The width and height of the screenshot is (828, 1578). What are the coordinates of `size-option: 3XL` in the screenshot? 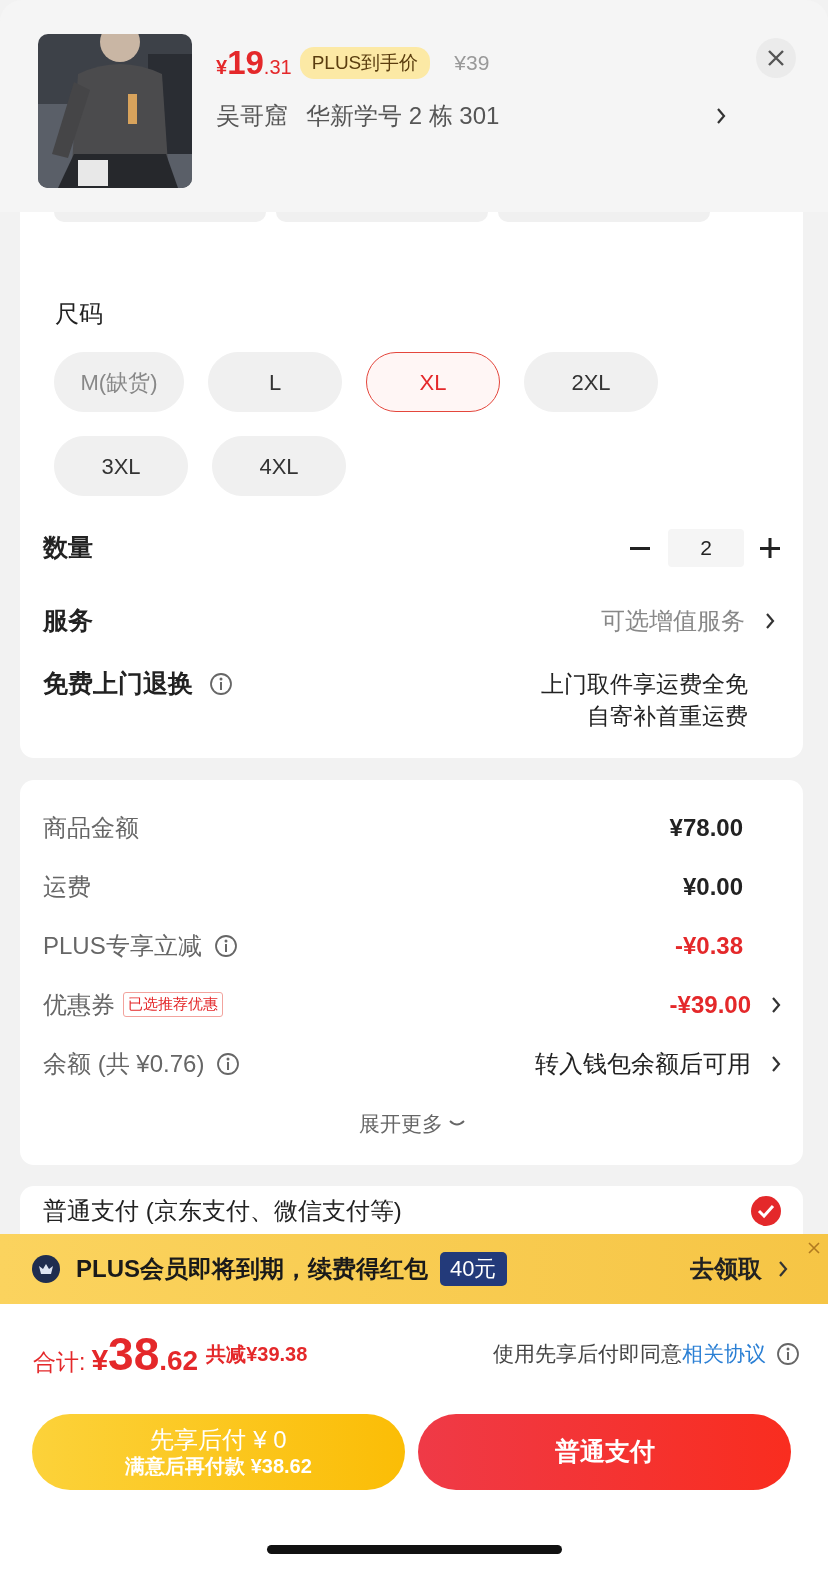 It's located at (121, 466).